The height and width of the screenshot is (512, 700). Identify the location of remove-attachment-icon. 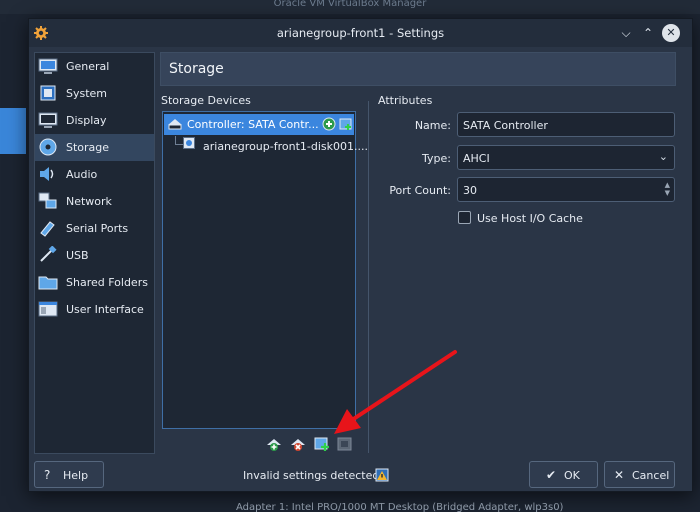
(345, 444).